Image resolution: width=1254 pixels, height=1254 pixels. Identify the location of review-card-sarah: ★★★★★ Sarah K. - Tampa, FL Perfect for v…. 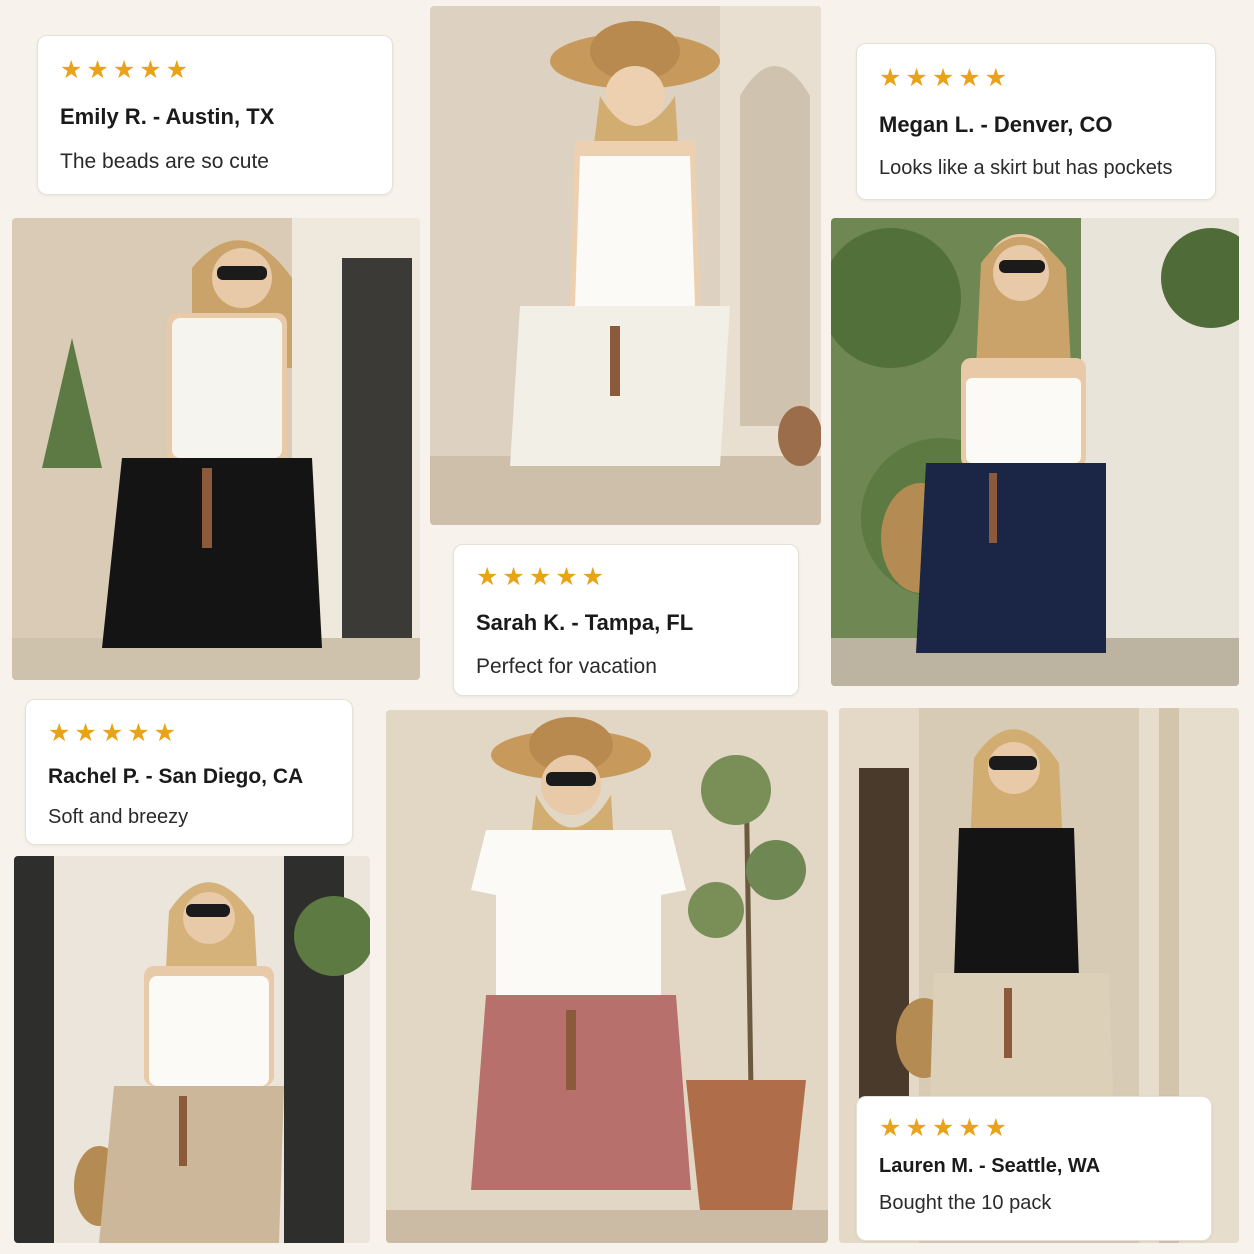
(626, 620).